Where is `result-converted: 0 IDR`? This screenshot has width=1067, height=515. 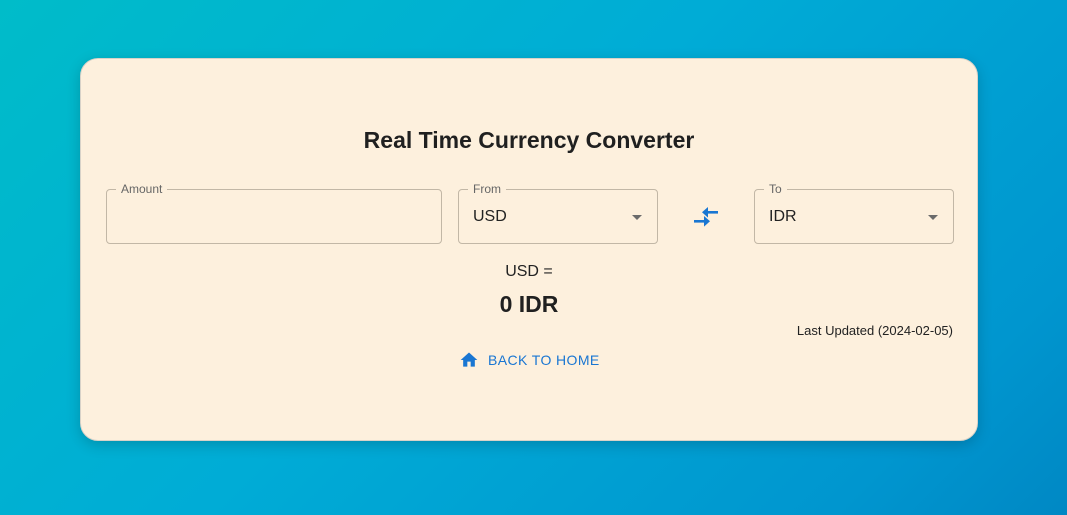
result-converted: 0 IDR is located at coordinates (529, 304).